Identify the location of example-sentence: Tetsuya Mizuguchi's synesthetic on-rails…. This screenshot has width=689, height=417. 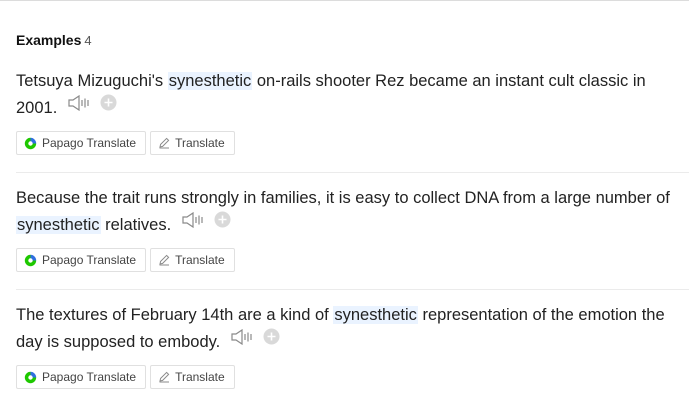
(352, 95).